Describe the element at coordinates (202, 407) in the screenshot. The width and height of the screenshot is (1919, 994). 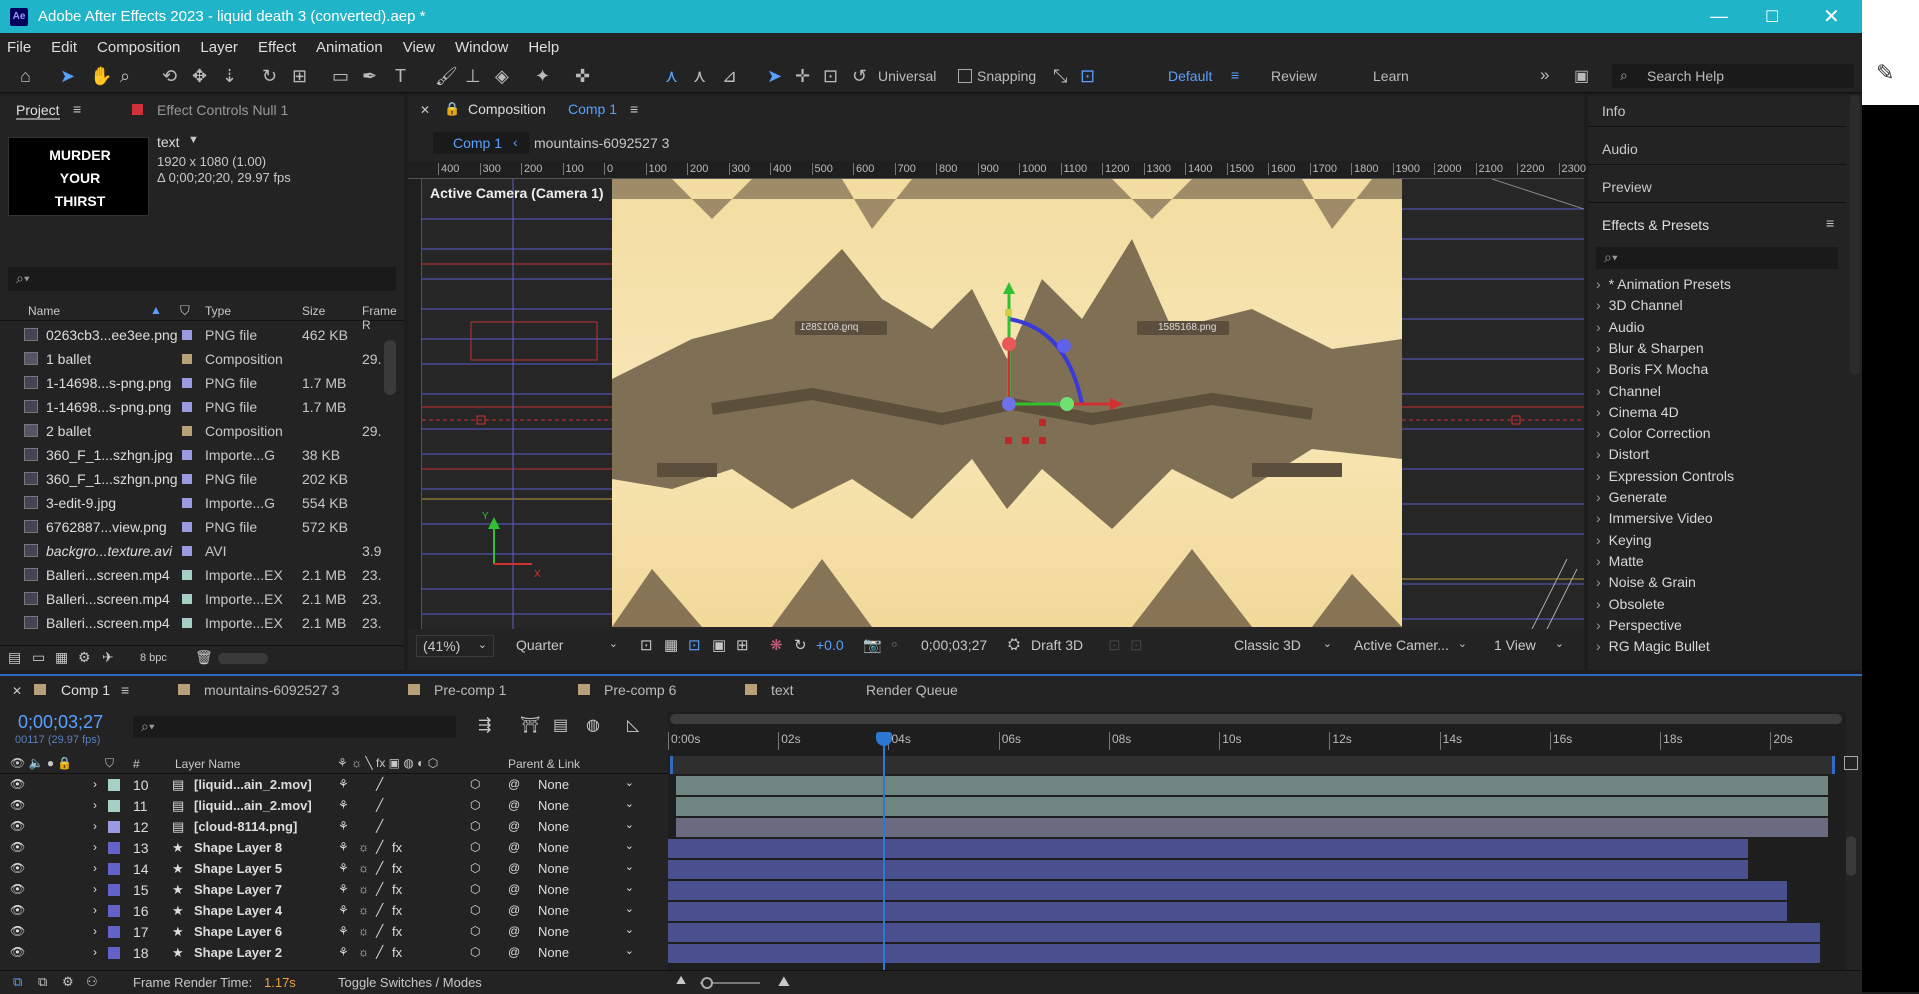
I see `project-item: 1-14698...s-png.png PNG file 1.7 MB` at that location.